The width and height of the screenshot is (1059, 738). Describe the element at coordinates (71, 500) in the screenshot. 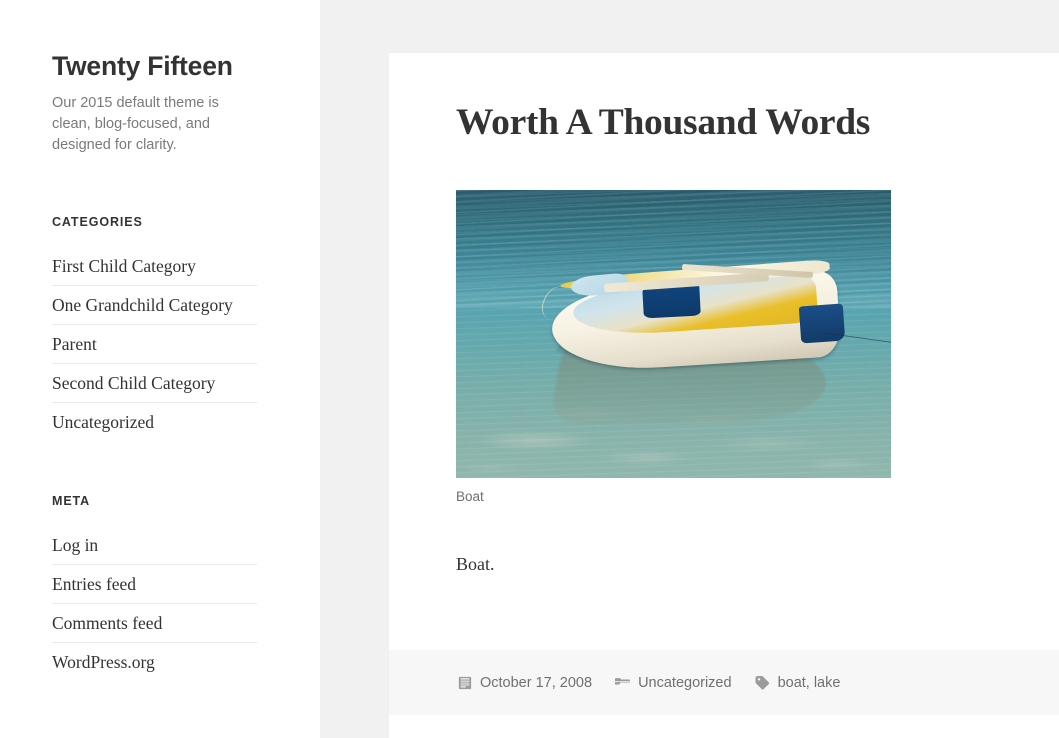

I see `widget-title-meta: META` at that location.